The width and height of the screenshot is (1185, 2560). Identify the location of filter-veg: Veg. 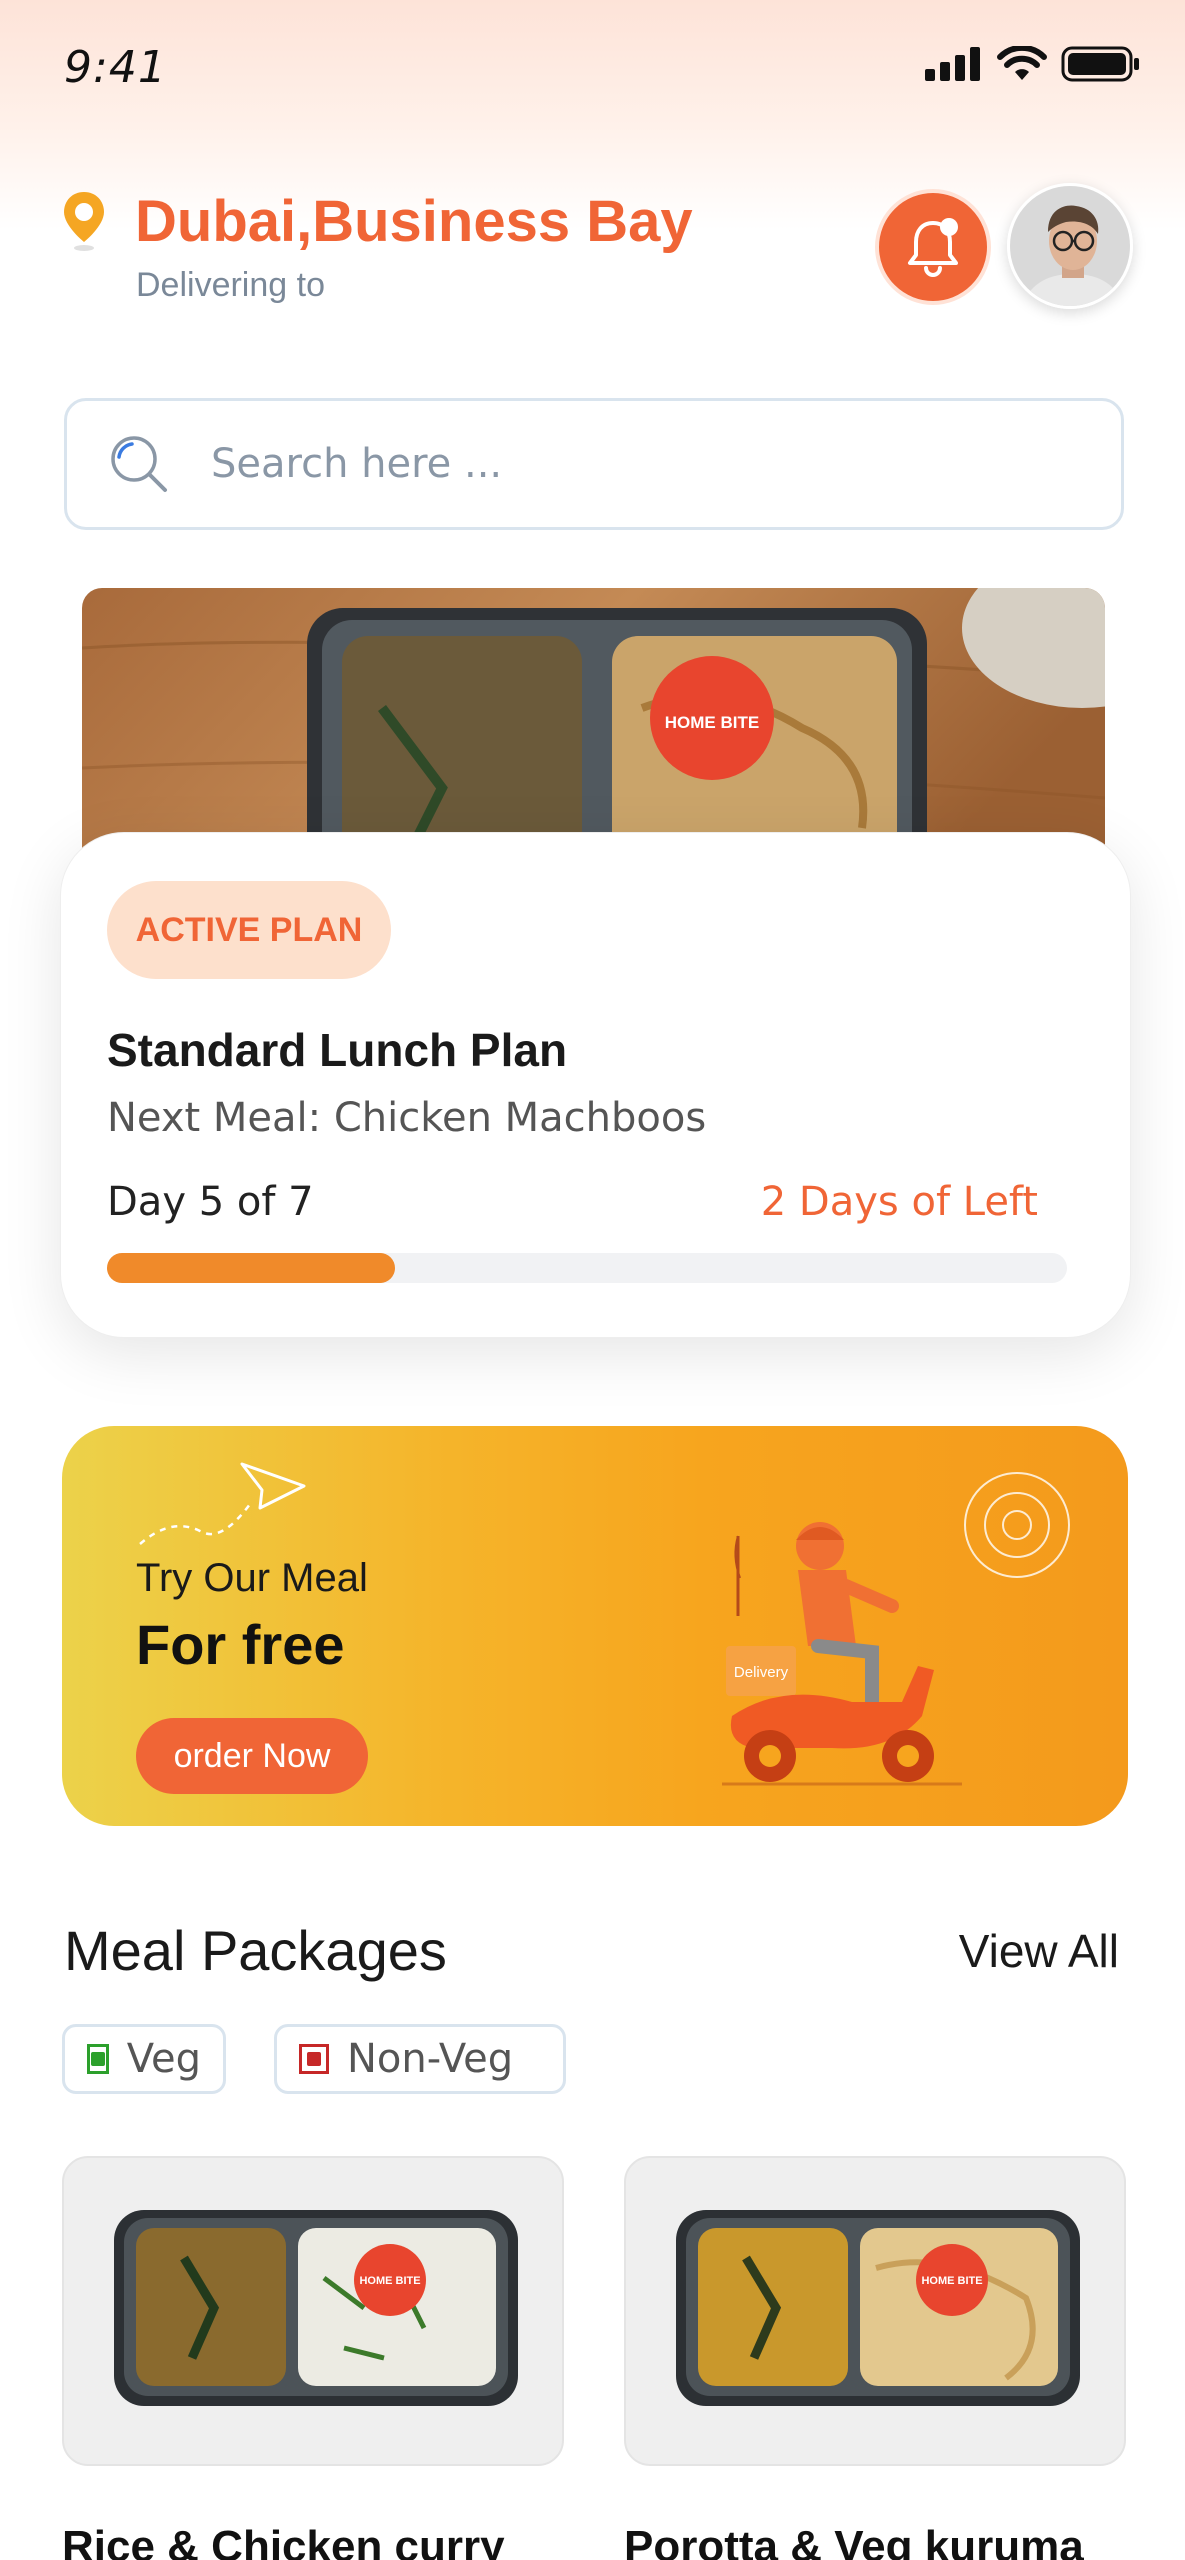
(144, 2059).